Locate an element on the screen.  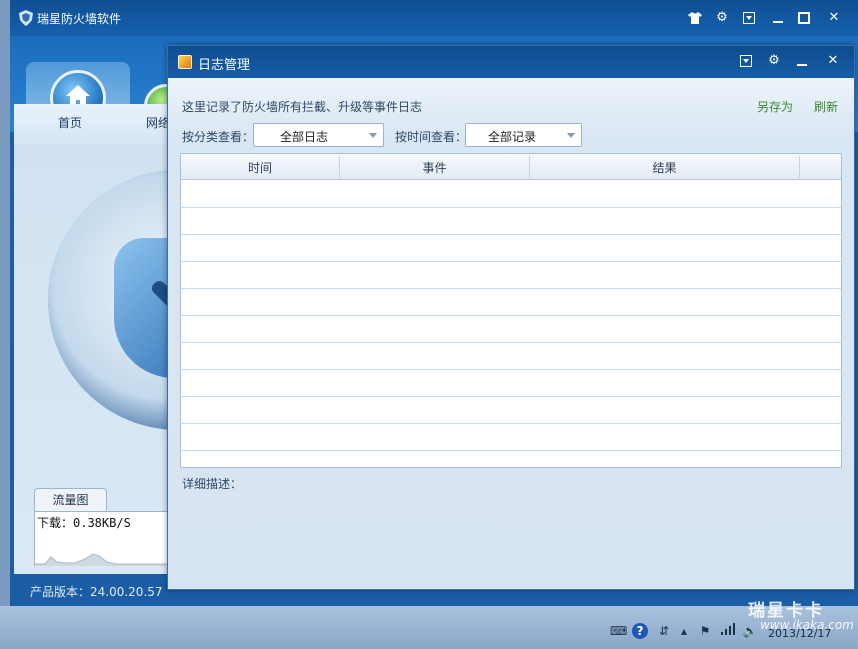
maximize-icon is located at coordinates (804, 18).